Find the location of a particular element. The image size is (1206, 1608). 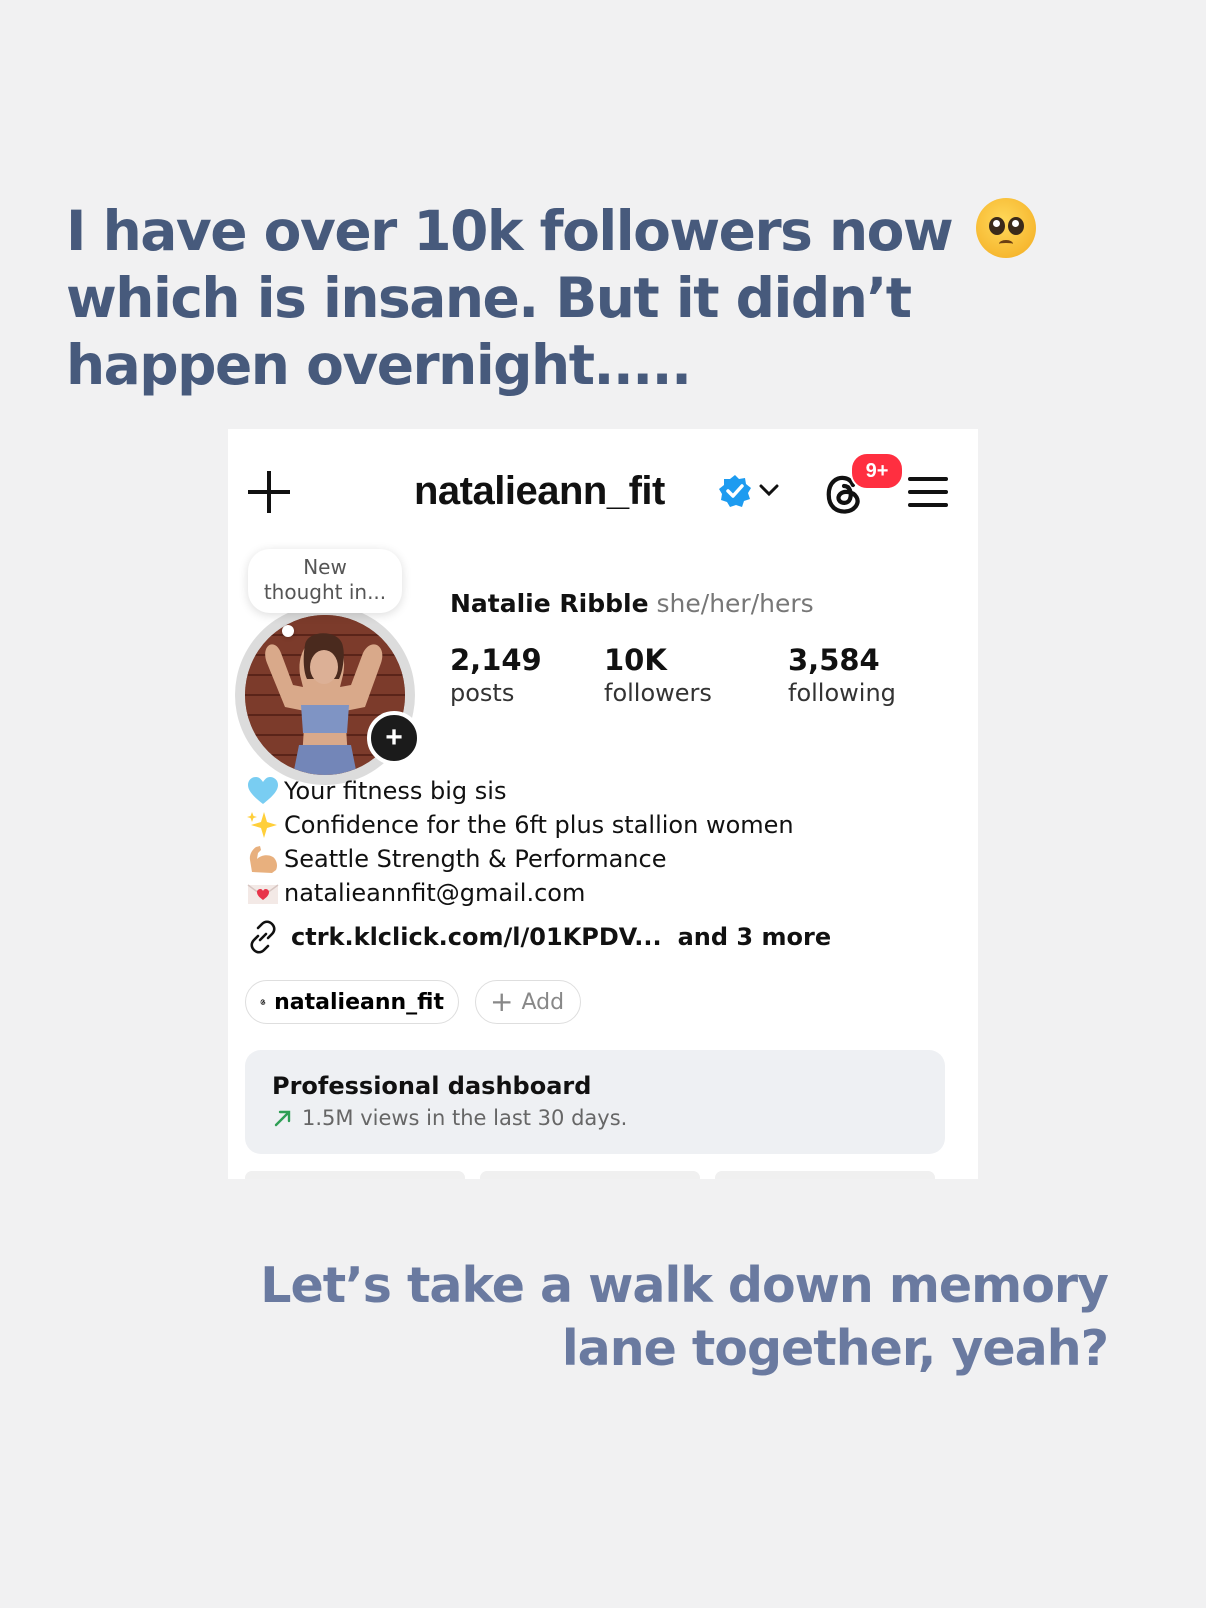

flexed-biceps-icon is located at coordinates (263, 859).